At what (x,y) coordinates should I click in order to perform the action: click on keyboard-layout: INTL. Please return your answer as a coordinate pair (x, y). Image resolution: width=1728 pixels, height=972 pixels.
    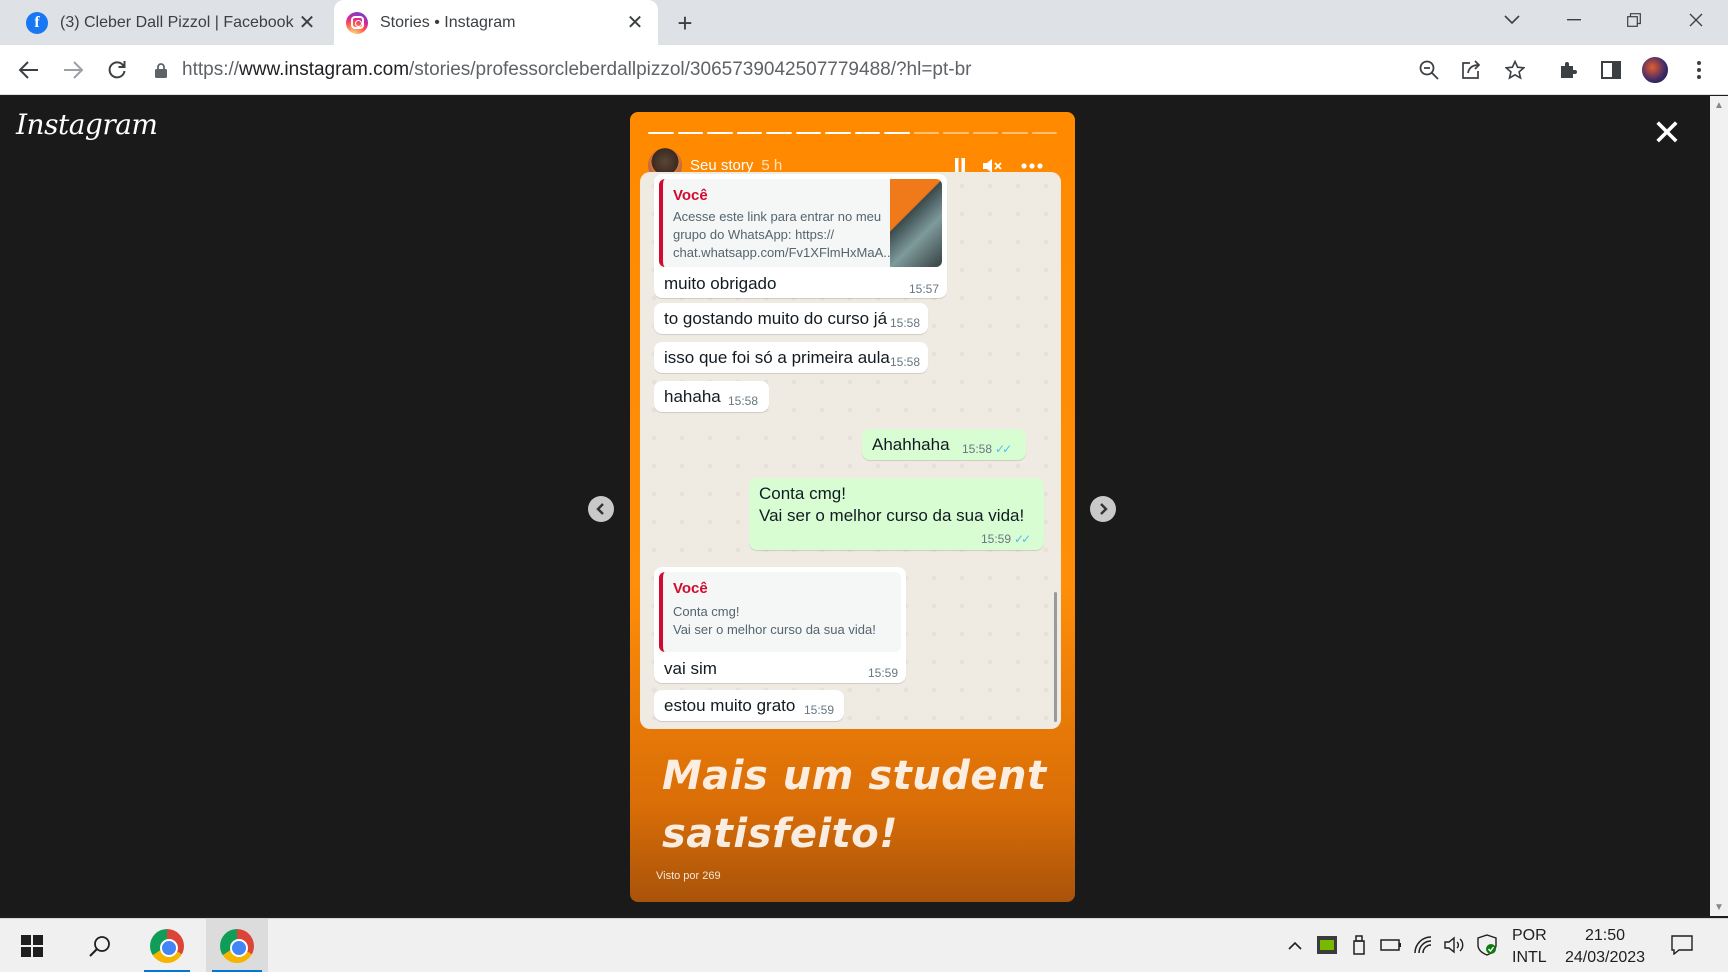
    Looking at the image, I should click on (1529, 957).